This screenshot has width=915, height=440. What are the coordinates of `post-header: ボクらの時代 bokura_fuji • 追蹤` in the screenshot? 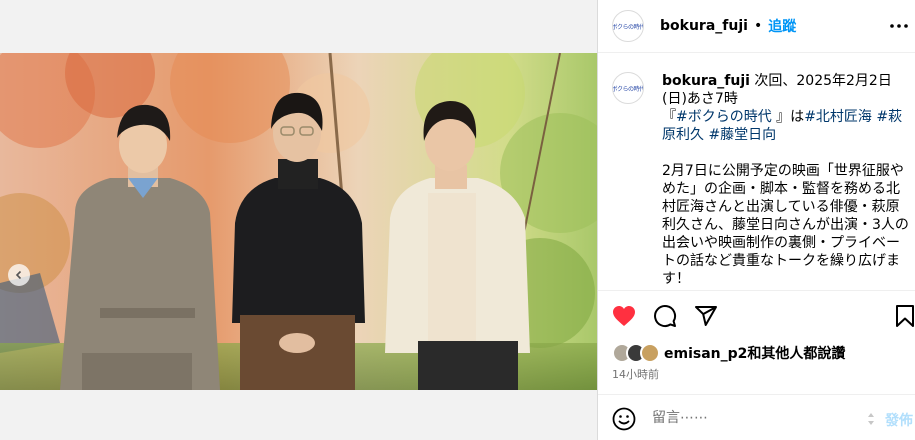 It's located at (756, 26).